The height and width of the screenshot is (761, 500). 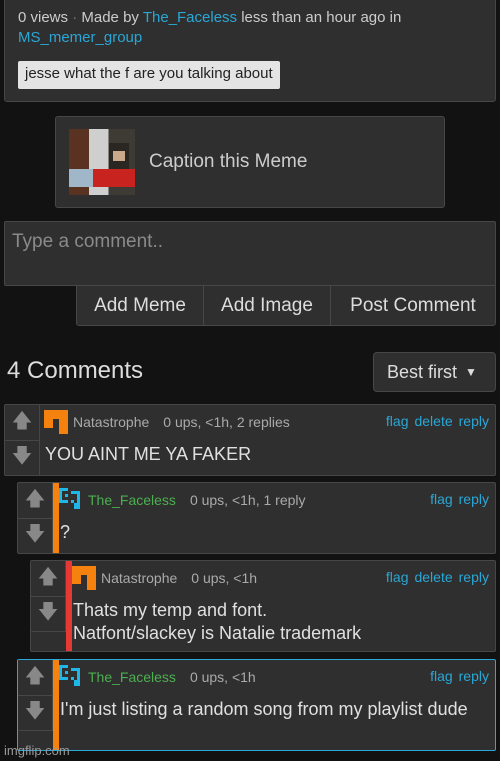 What do you see at coordinates (110, 17) in the screenshot?
I see `made-by-label: Made by` at bounding box center [110, 17].